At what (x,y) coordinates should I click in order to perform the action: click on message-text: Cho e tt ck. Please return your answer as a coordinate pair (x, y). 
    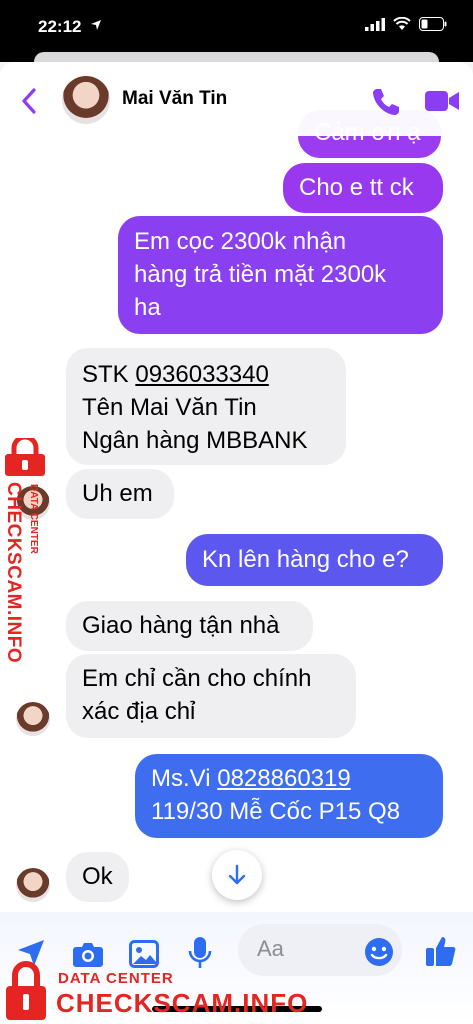
    Looking at the image, I should click on (356, 187).